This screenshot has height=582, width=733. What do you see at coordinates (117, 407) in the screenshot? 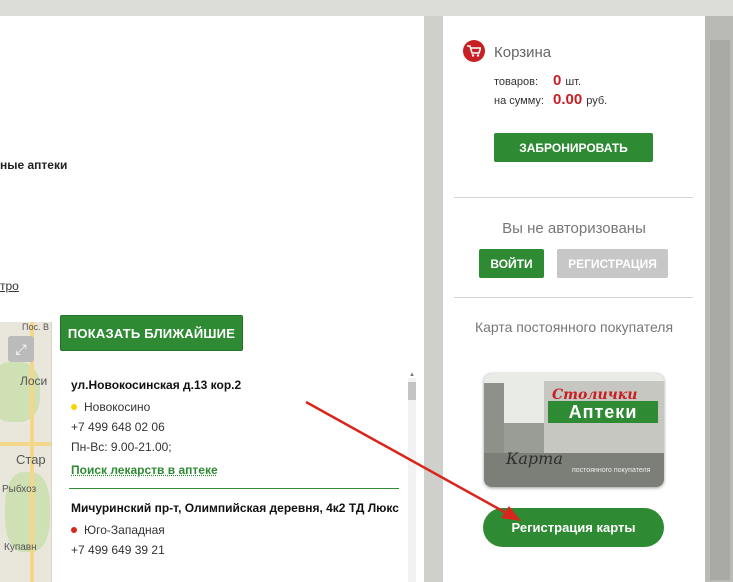
I see `metro-name: Новокосино` at bounding box center [117, 407].